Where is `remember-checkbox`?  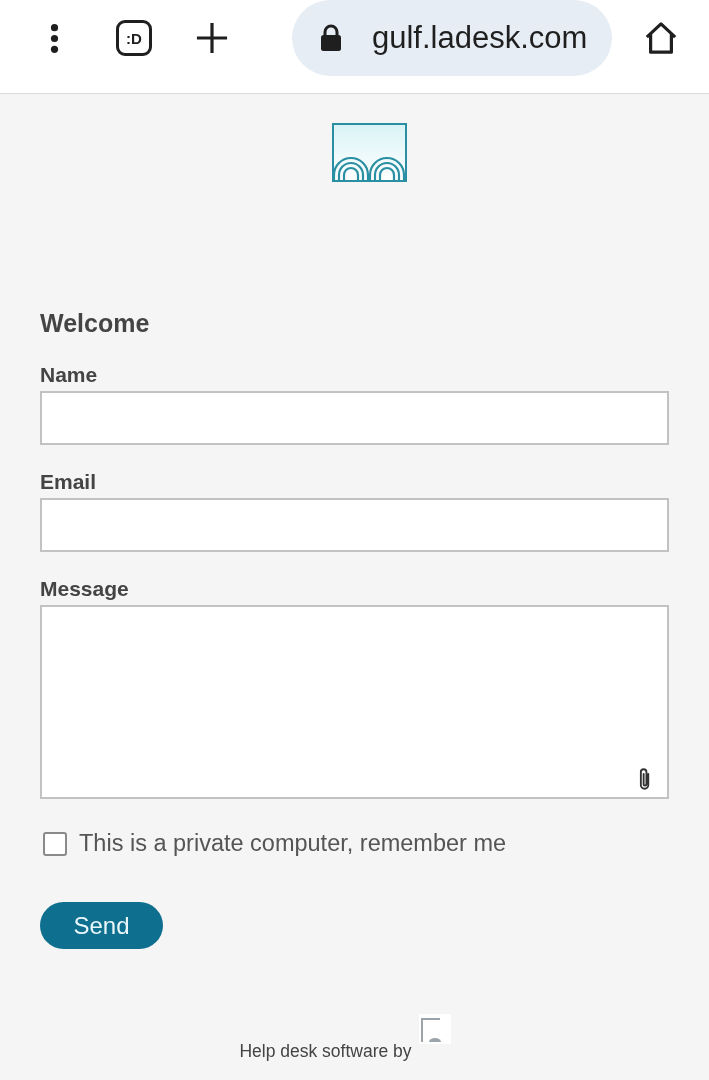
remember-checkbox is located at coordinates (55, 843).